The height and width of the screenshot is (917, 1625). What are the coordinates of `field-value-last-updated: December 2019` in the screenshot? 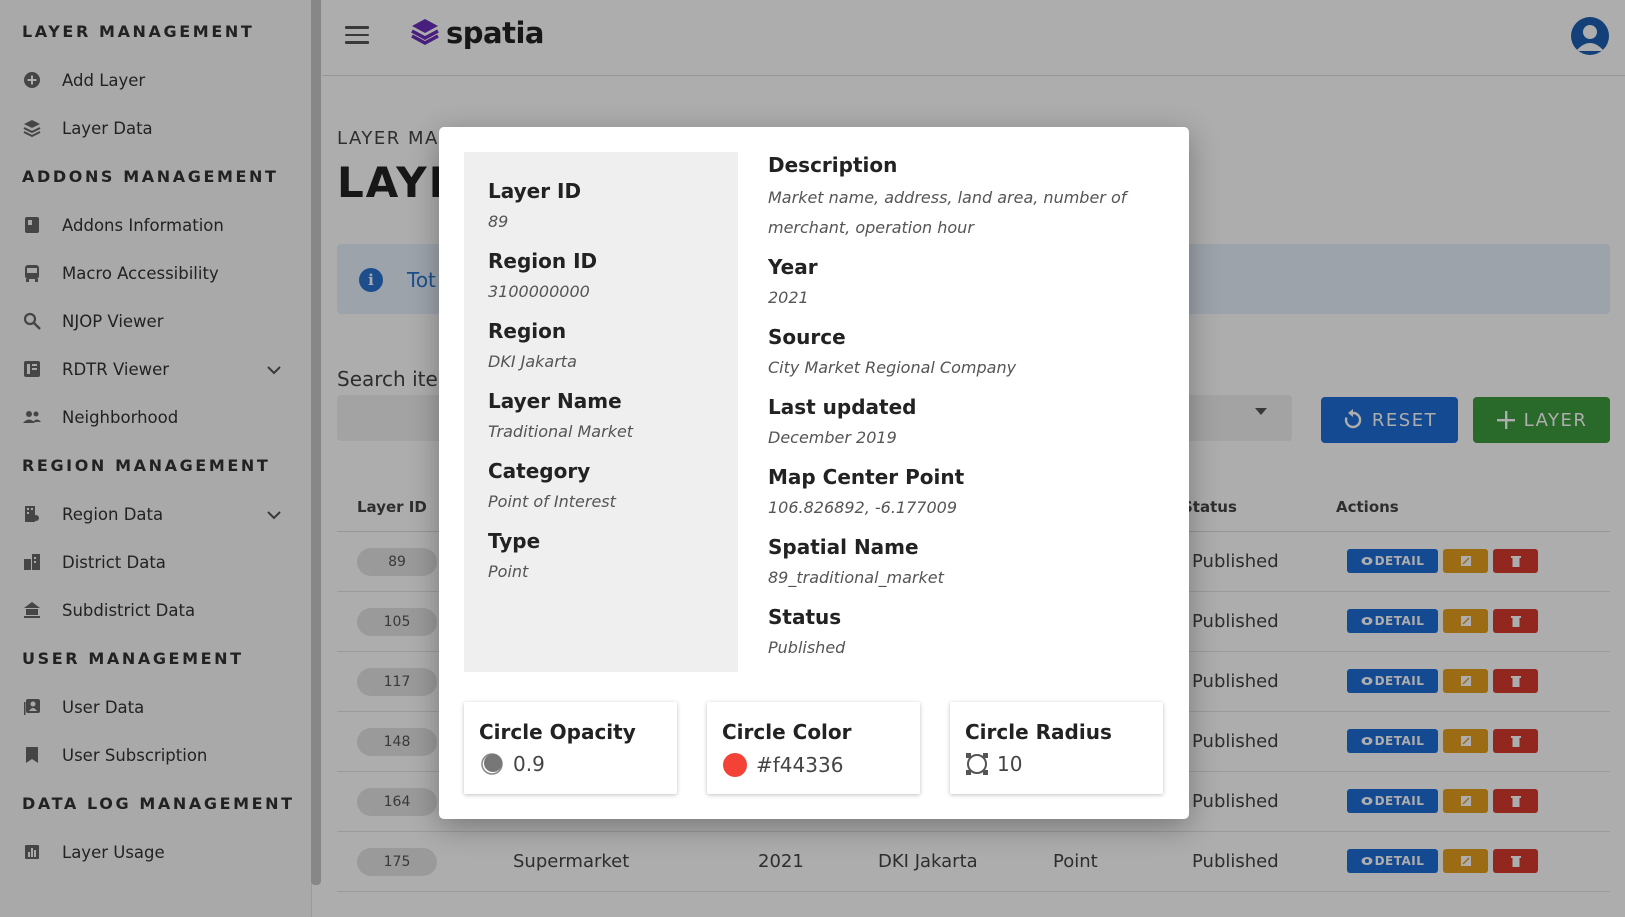 It's located at (832, 437).